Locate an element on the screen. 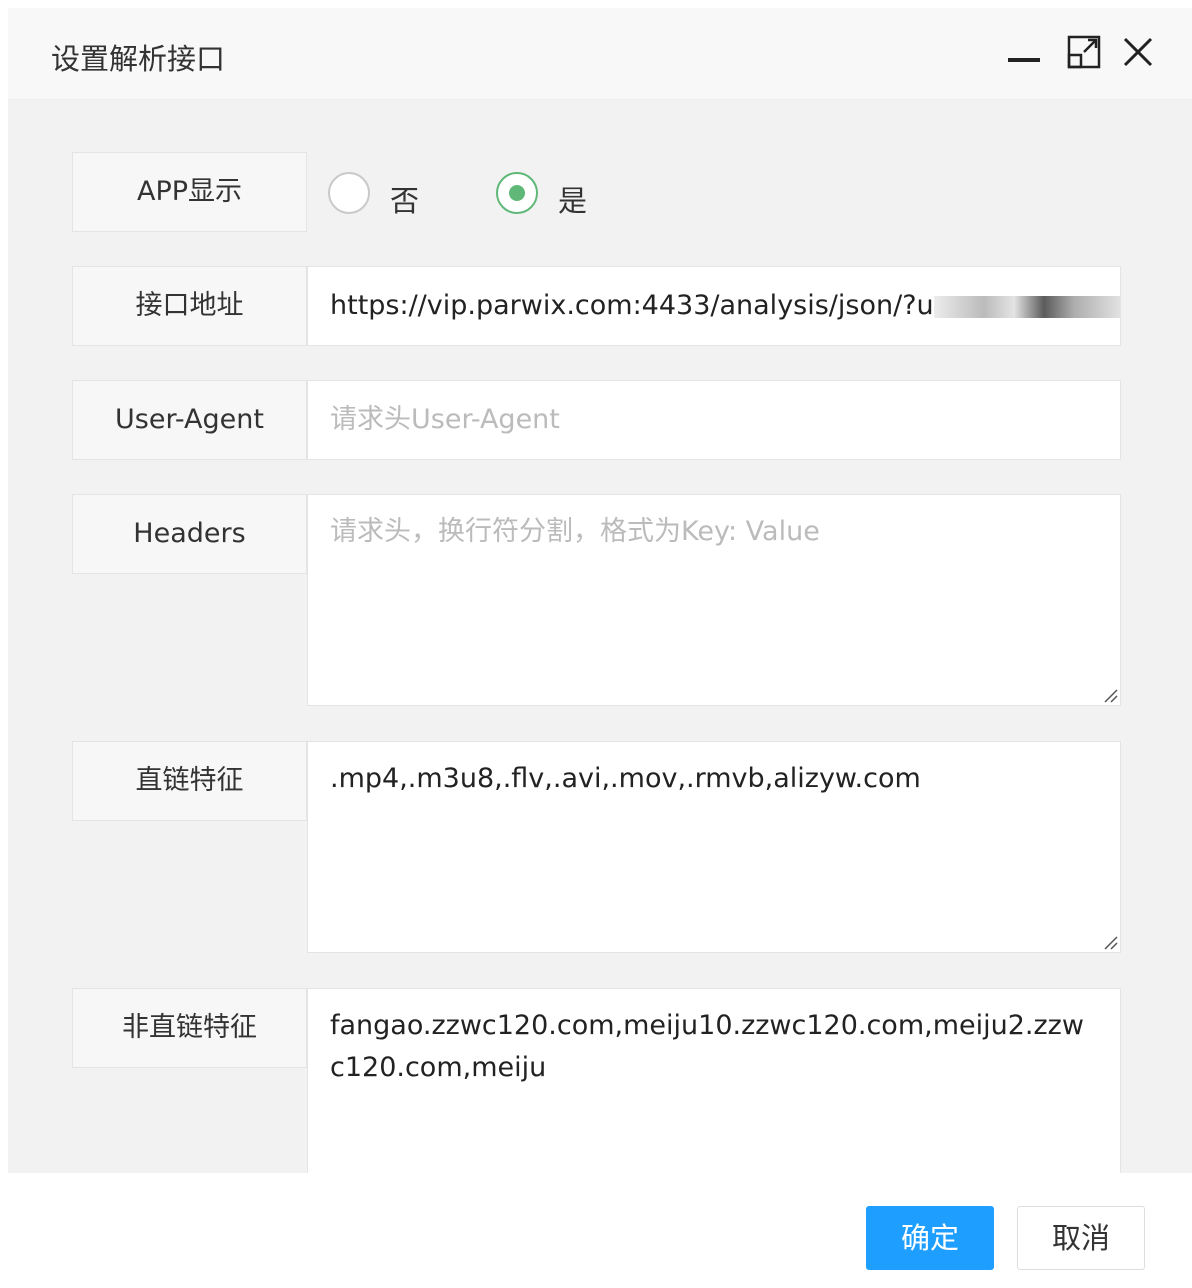 Image resolution: width=1192 pixels, height=1288 pixels. dialog-footer: 确定 取消 is located at coordinates (600, 1230).